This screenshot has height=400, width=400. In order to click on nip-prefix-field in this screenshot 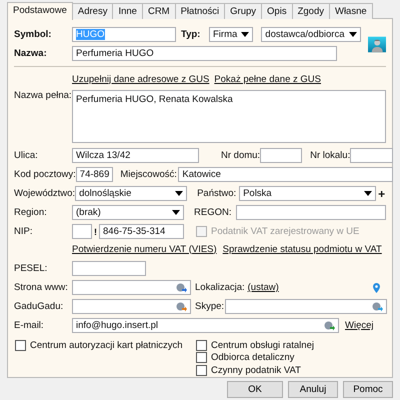, I will do `click(82, 231)`.